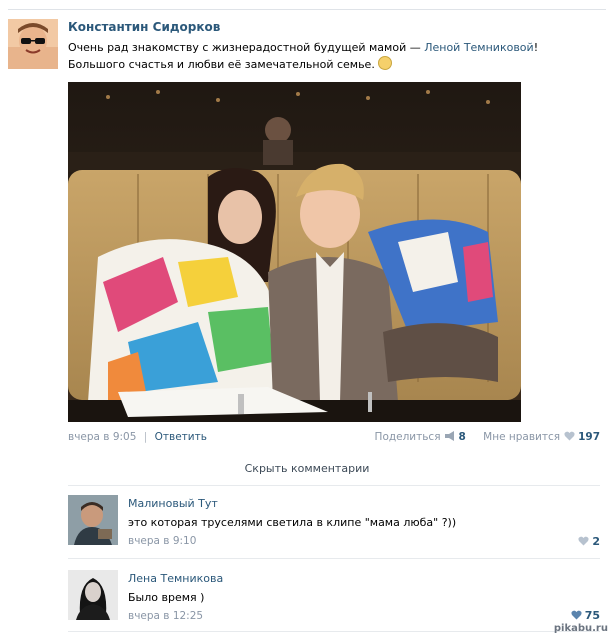  I want to click on like-button: Мне нравится 197, so click(539, 437).